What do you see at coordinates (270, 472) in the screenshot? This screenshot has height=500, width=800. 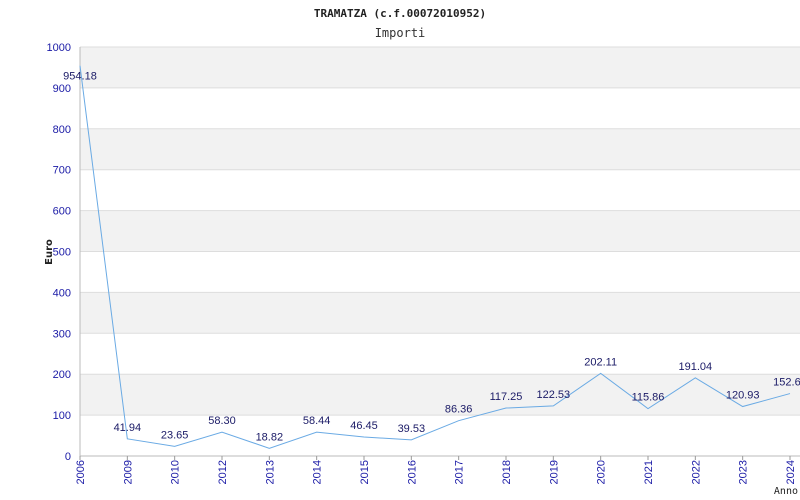 I see `x-tick-label: 2013` at bounding box center [270, 472].